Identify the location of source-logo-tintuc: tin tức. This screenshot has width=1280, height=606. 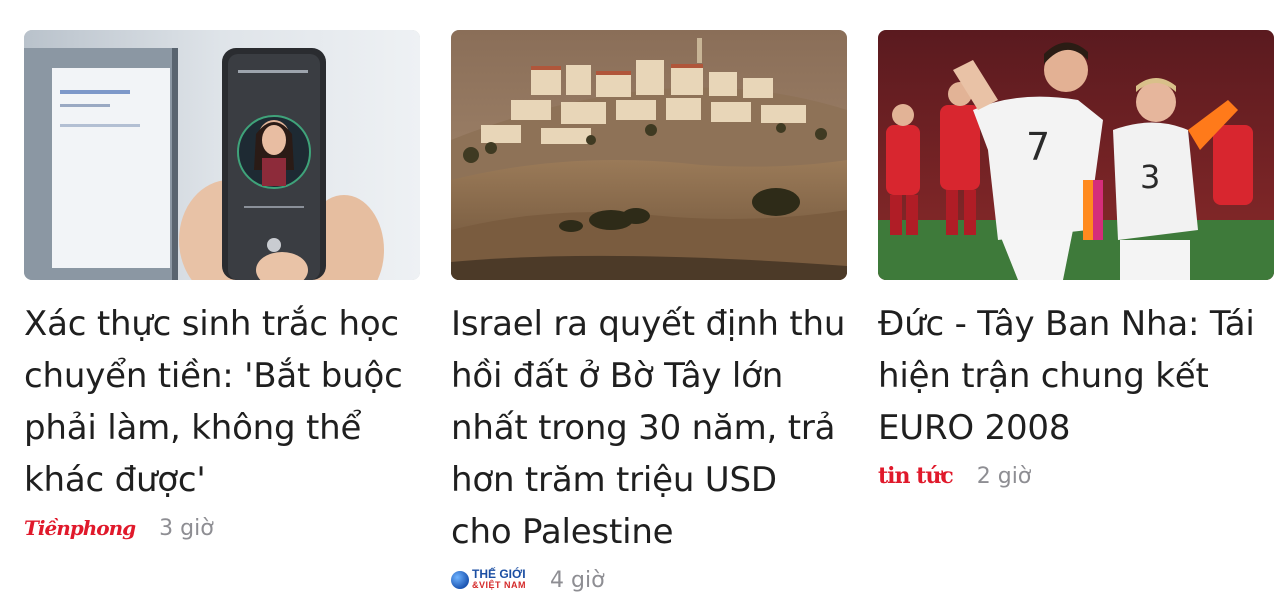
(916, 476).